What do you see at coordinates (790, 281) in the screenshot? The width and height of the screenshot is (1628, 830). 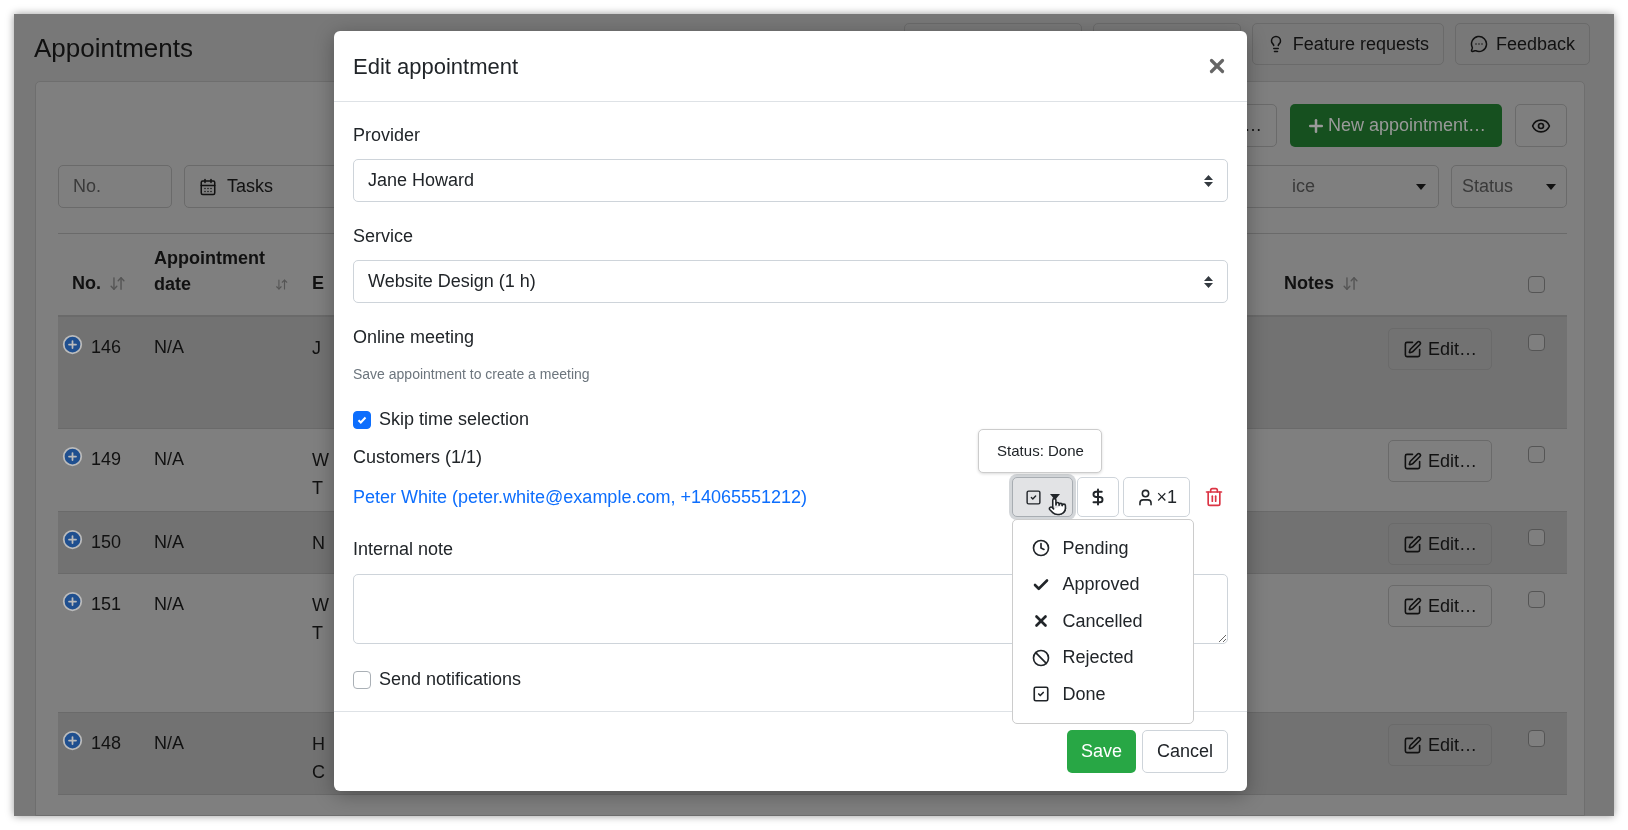 I see `service-select: Website Design (1 h)` at bounding box center [790, 281].